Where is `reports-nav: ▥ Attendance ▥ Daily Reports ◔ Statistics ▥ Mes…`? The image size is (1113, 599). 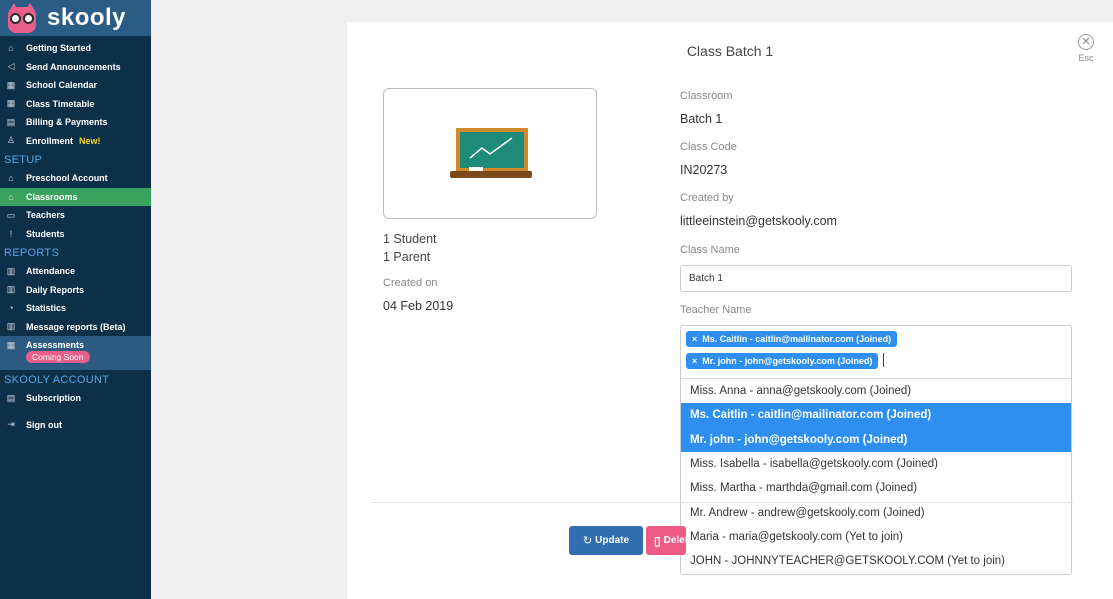
reports-nav: ▥ Attendance ▥ Daily Reports ◔ Statistics ▥ Mes… is located at coordinates (75, 299).